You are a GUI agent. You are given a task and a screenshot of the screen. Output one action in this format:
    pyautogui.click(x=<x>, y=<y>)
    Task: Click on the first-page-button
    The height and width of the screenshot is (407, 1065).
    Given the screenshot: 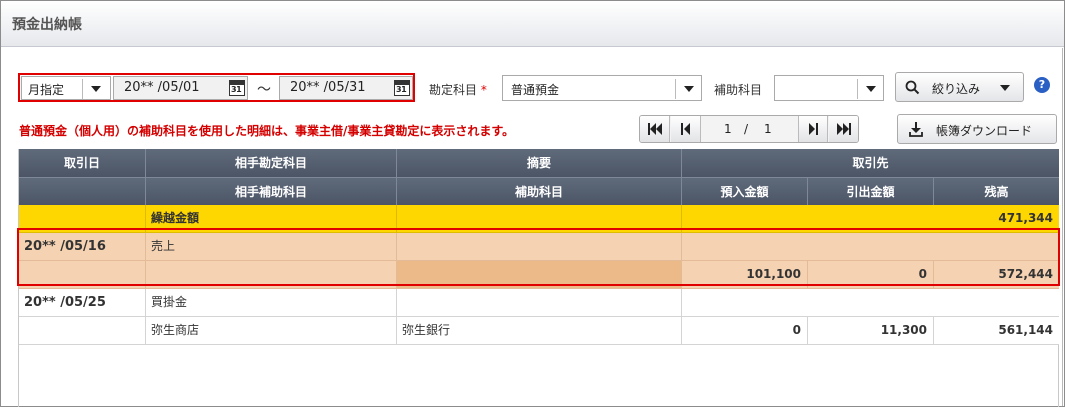 What is the action you would take?
    pyautogui.click(x=655, y=129)
    